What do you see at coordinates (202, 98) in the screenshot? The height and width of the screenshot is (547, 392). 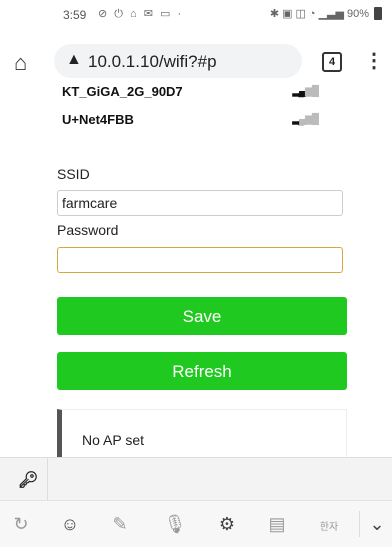 I see `network-item: KT_GiGA_2G_90D7 🔒︎ ▂▄▆█` at bounding box center [202, 98].